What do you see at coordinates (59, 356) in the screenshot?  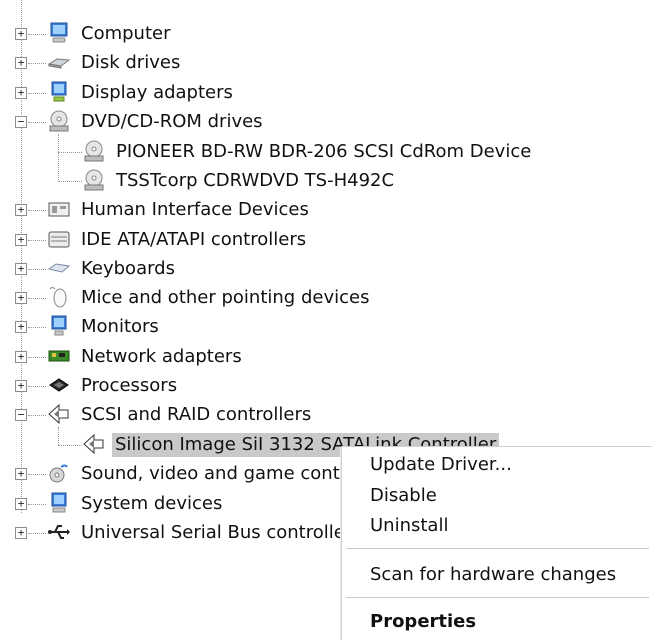 I see `network-adapter-icon` at bounding box center [59, 356].